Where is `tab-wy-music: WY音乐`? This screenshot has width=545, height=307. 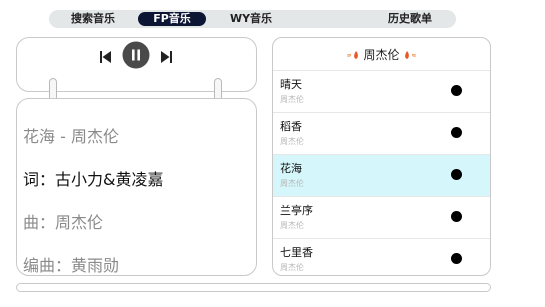
tab-wy-music: WY音乐 is located at coordinates (251, 19).